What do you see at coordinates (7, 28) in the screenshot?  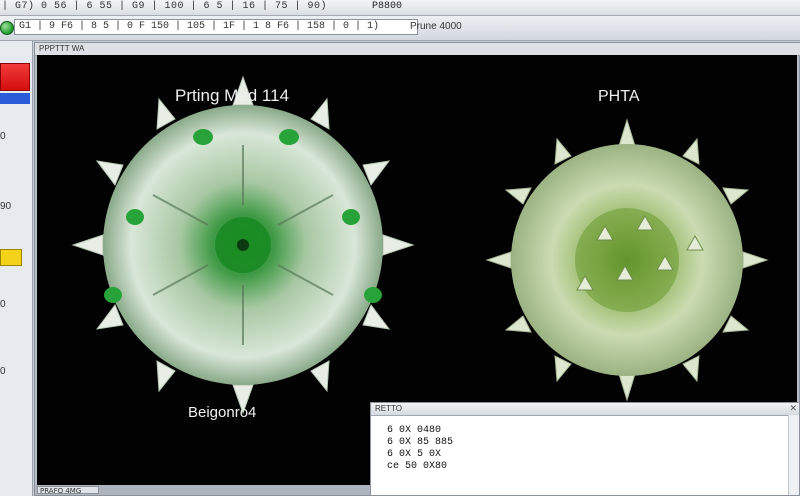 I see `go-button` at bounding box center [7, 28].